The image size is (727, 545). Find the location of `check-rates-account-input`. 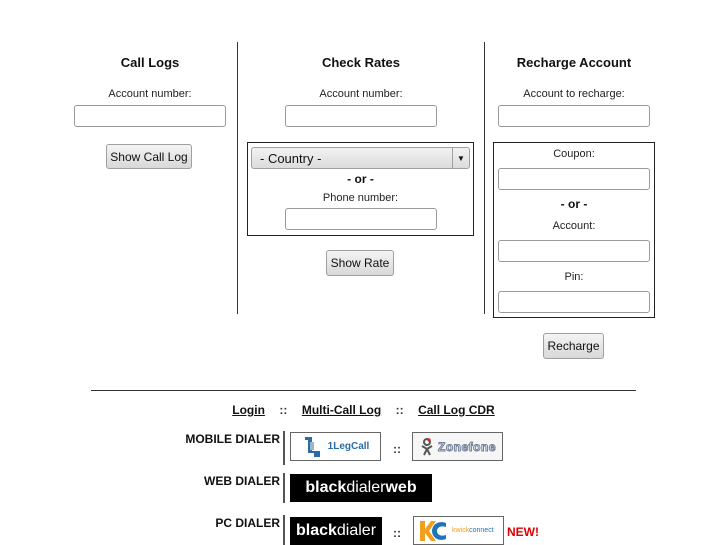

check-rates-account-input is located at coordinates (361, 116).